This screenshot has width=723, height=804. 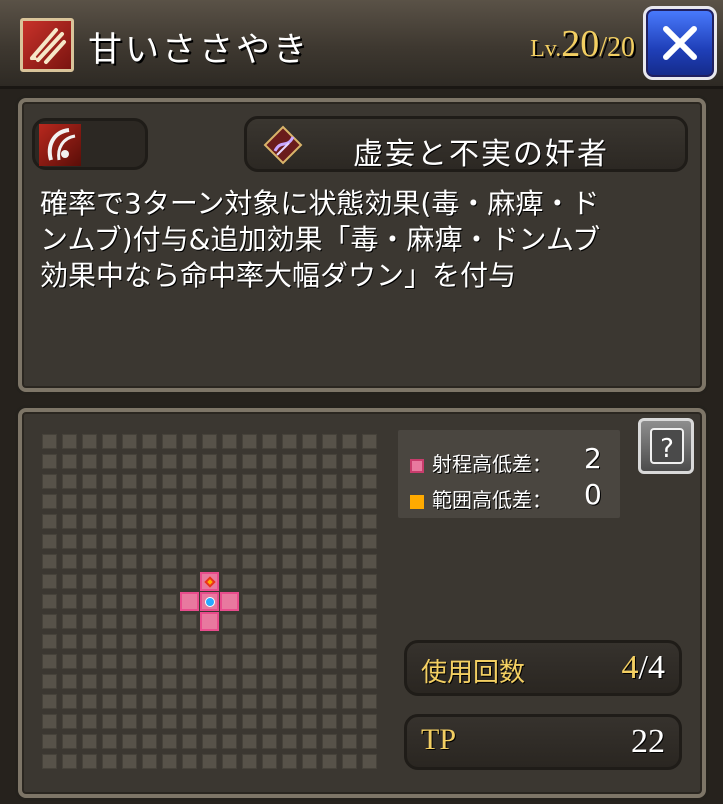 What do you see at coordinates (90, 144) in the screenshot?
I see `element-slot` at bounding box center [90, 144].